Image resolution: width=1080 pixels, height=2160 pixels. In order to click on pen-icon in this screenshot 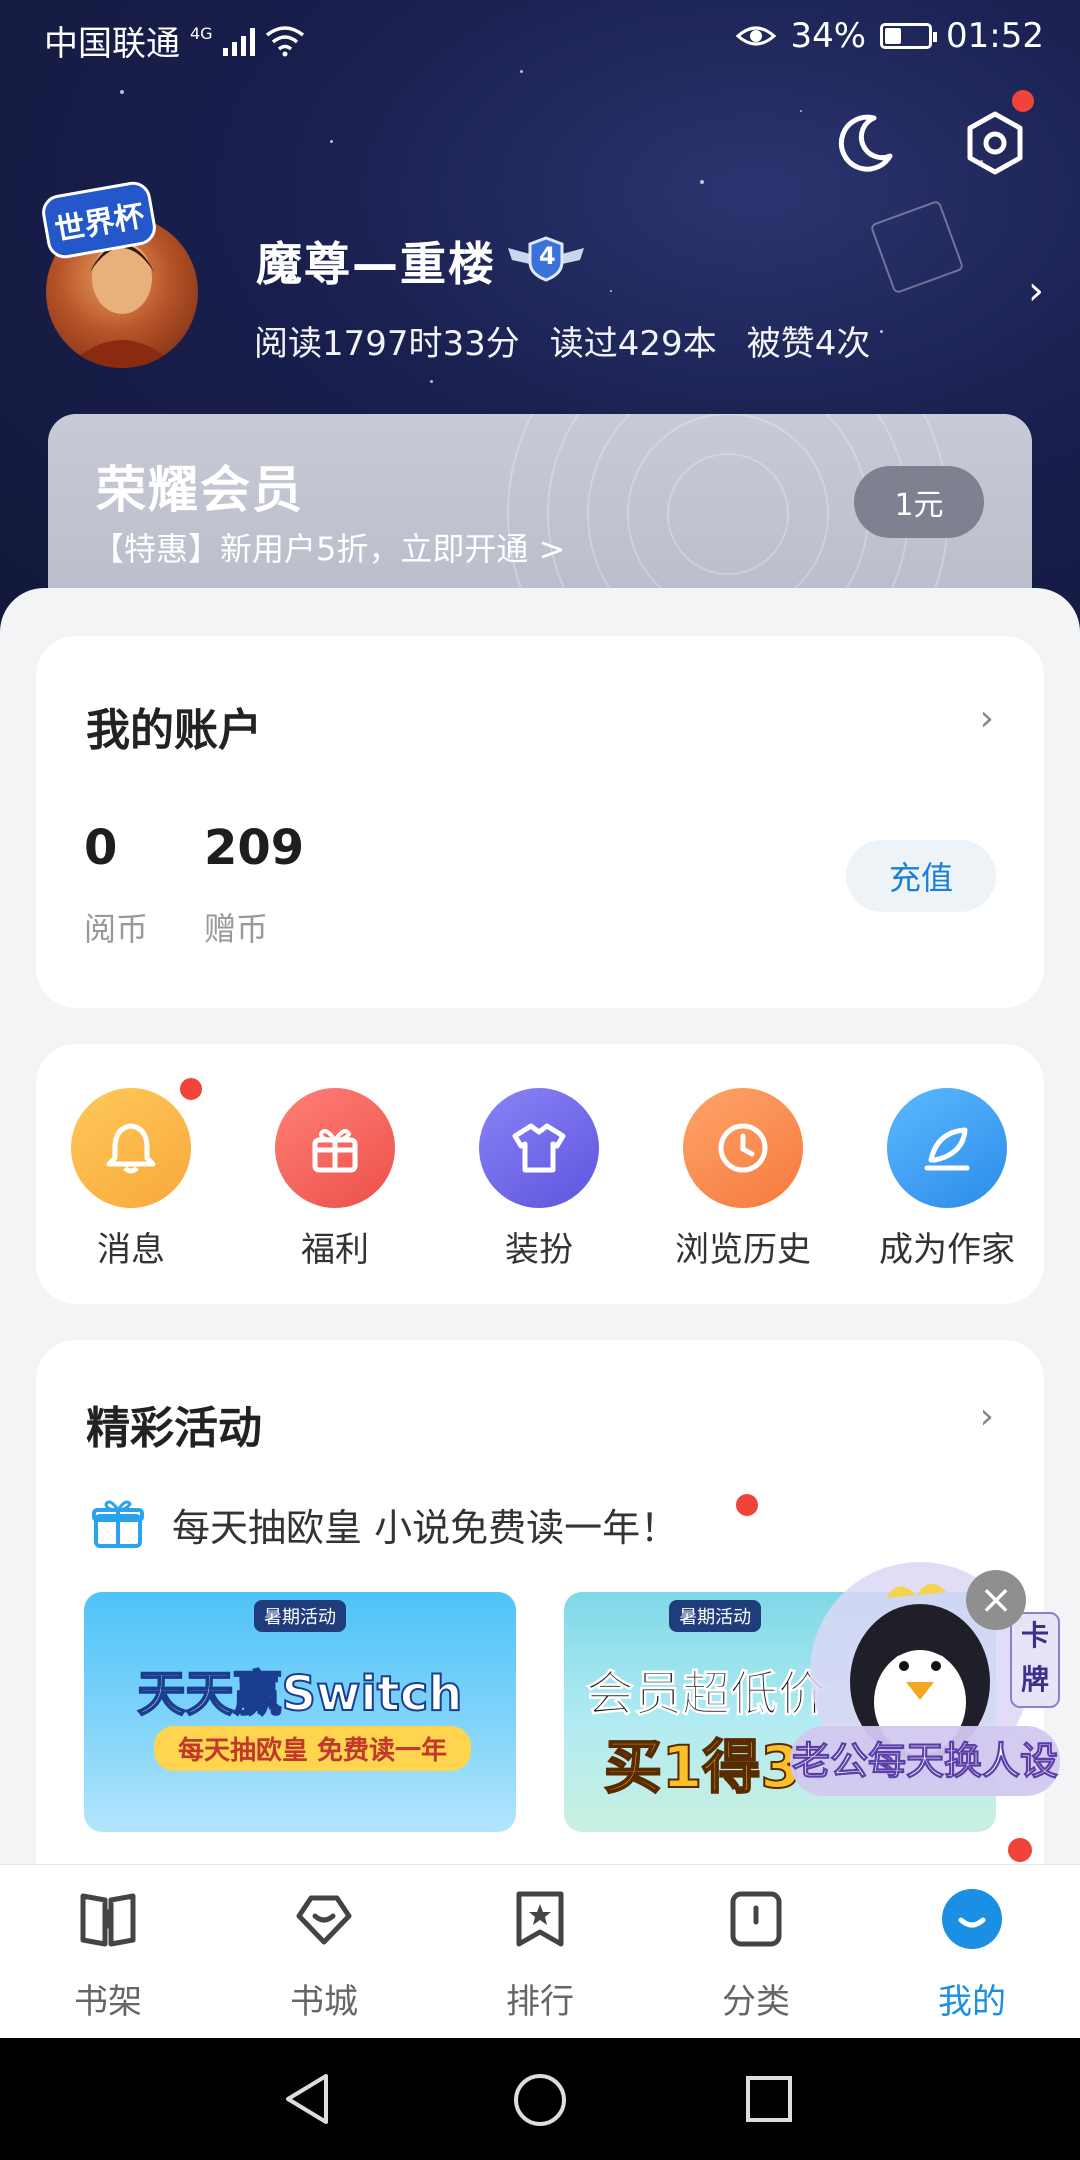, I will do `click(947, 1149)`.